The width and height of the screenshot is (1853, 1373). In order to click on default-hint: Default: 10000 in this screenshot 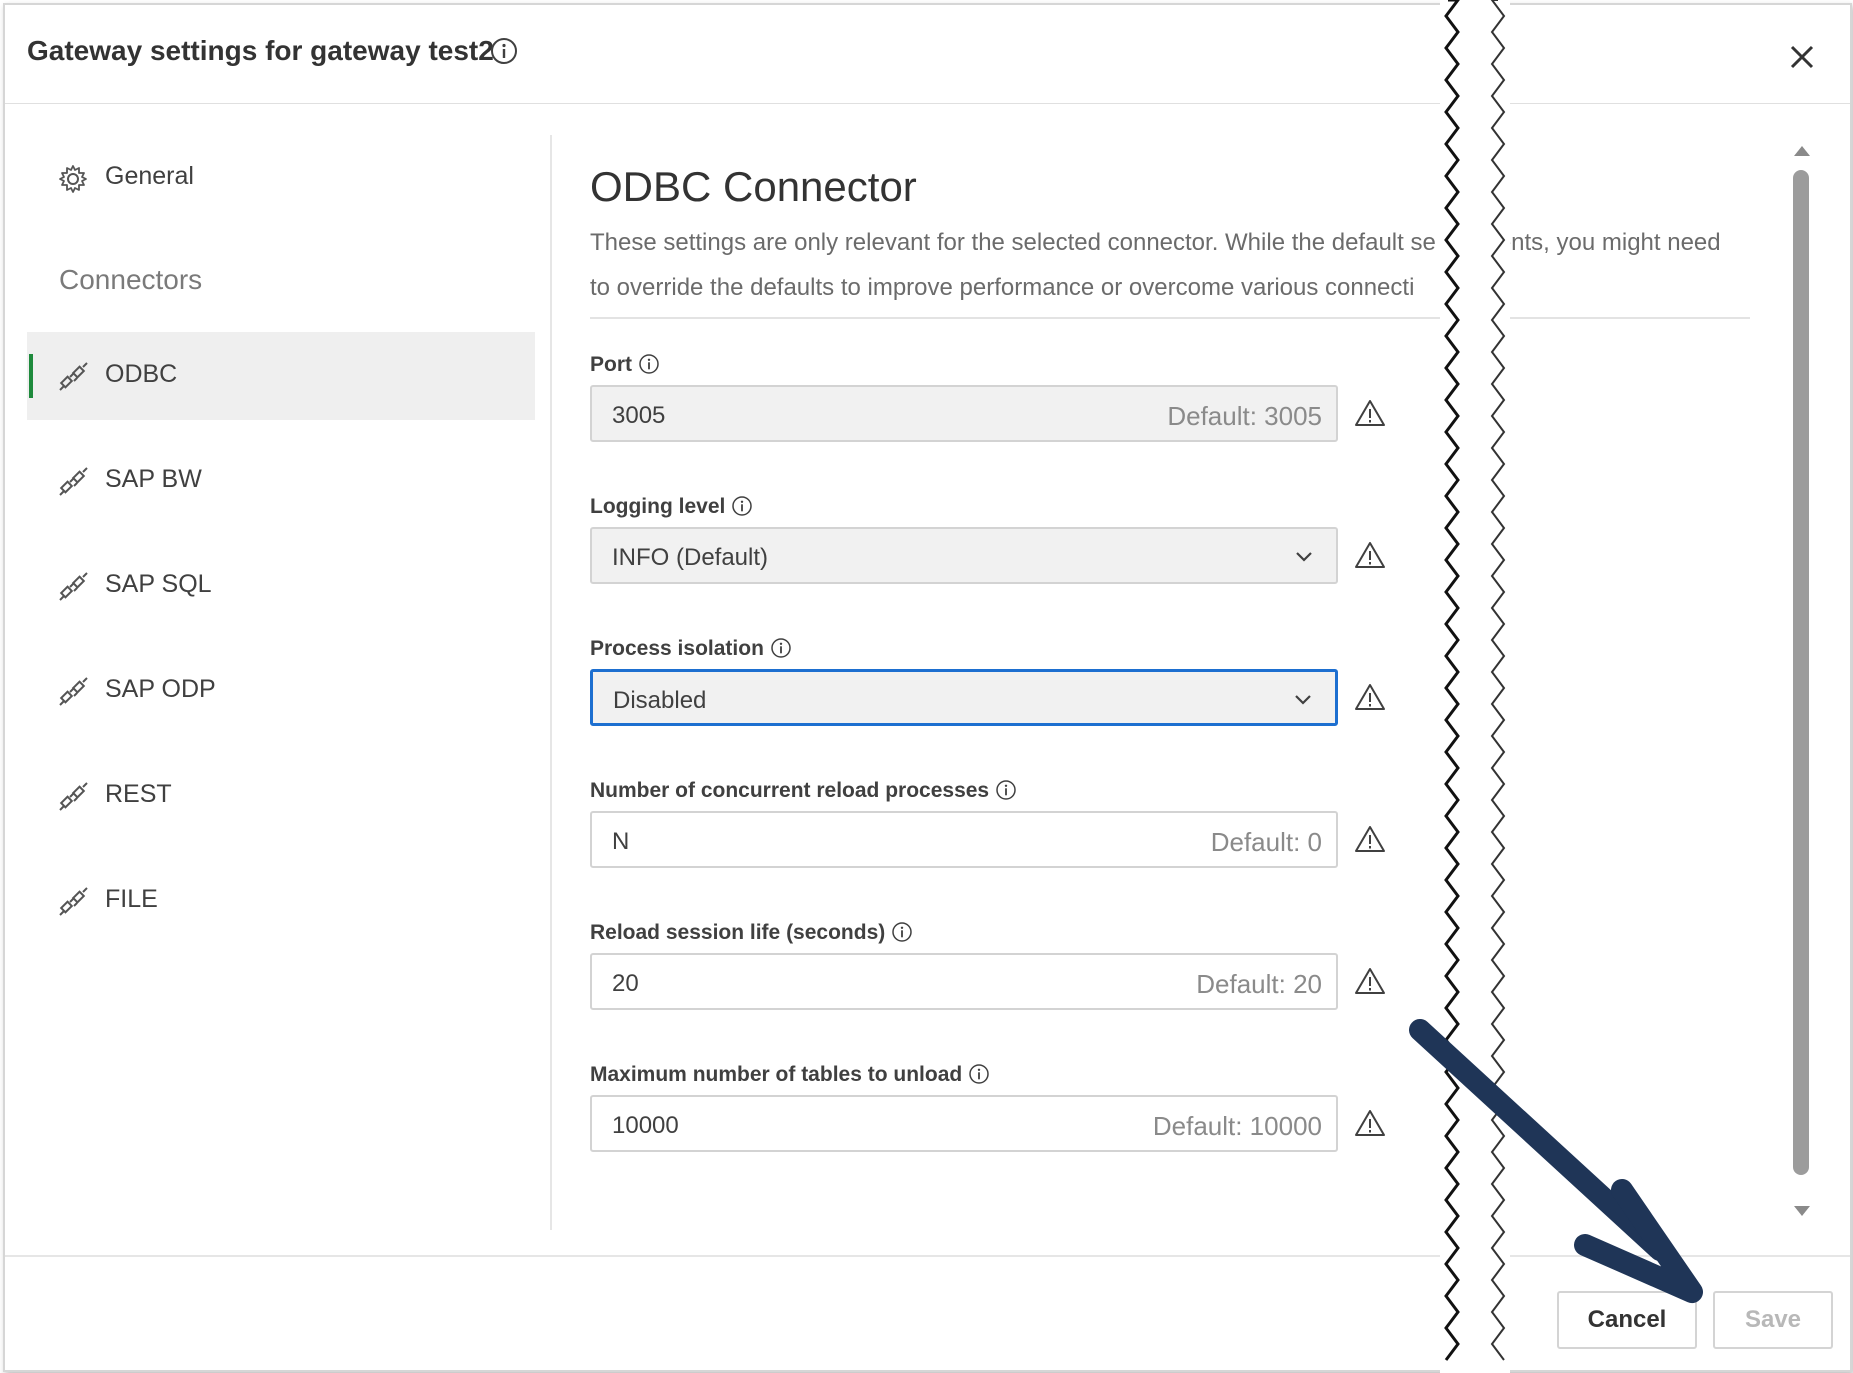, I will do `click(1237, 1126)`.